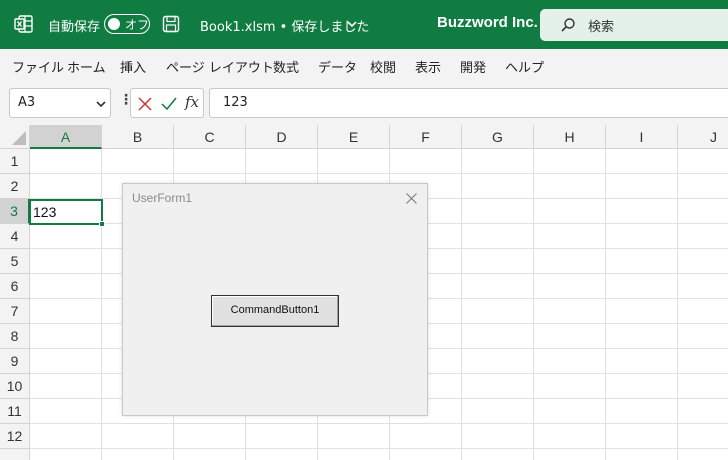 The height and width of the screenshot is (460, 728). I want to click on userform-title: UserForm1, so click(162, 198).